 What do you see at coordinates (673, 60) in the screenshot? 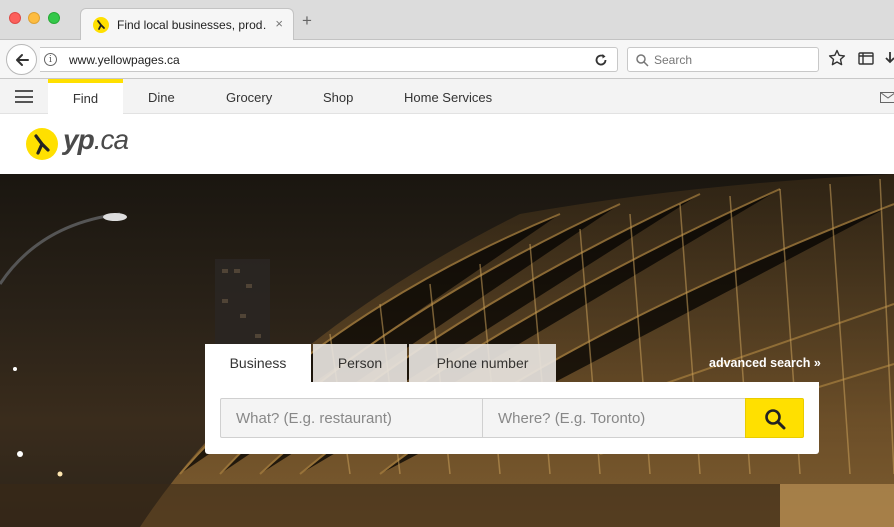
I see `browser-search-placeholder: Search` at bounding box center [673, 60].